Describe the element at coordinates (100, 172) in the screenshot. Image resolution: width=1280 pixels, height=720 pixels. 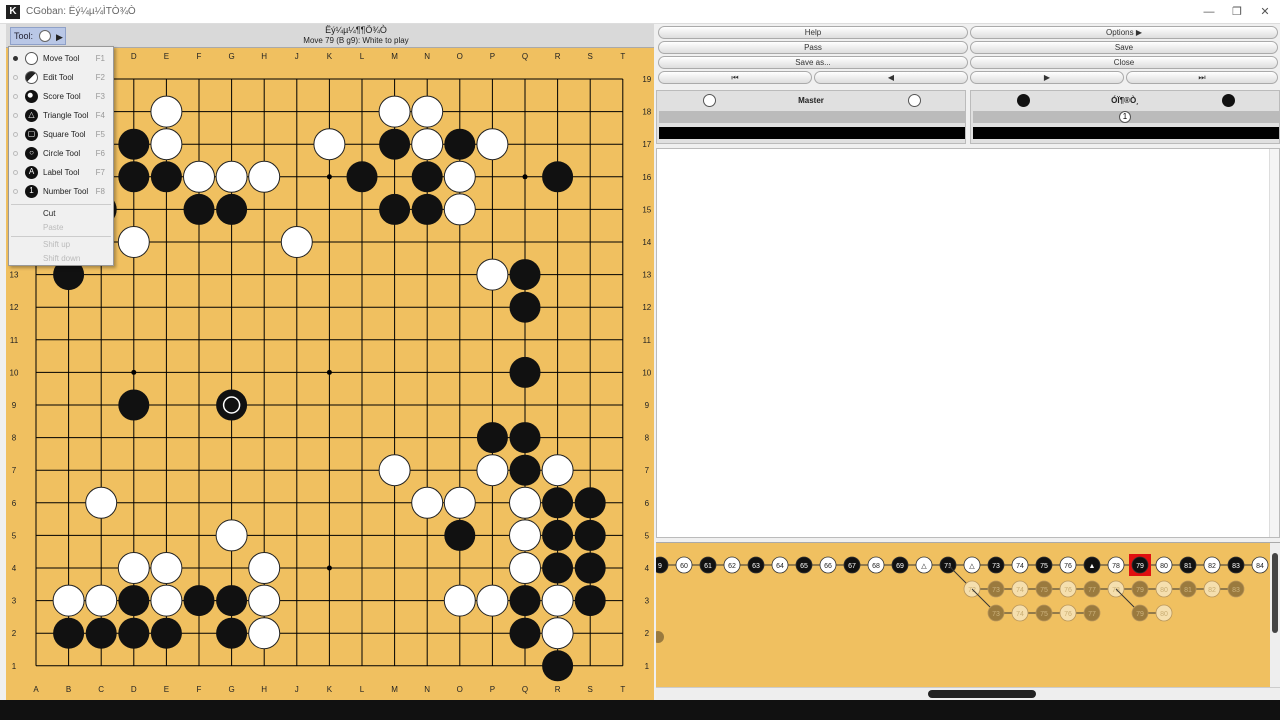
I see `menu-item-shortcut: F7` at that location.